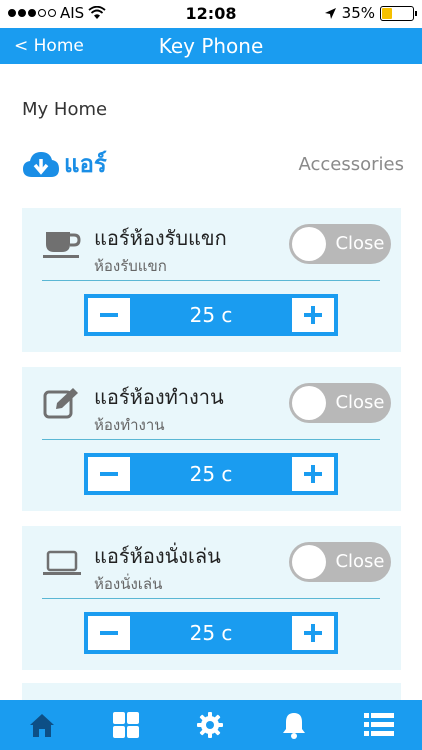 Image resolution: width=422 pixels, height=750 pixels. What do you see at coordinates (160, 238) in the screenshot?
I see `device-title: แอร์ห้องรับแขก` at bounding box center [160, 238].